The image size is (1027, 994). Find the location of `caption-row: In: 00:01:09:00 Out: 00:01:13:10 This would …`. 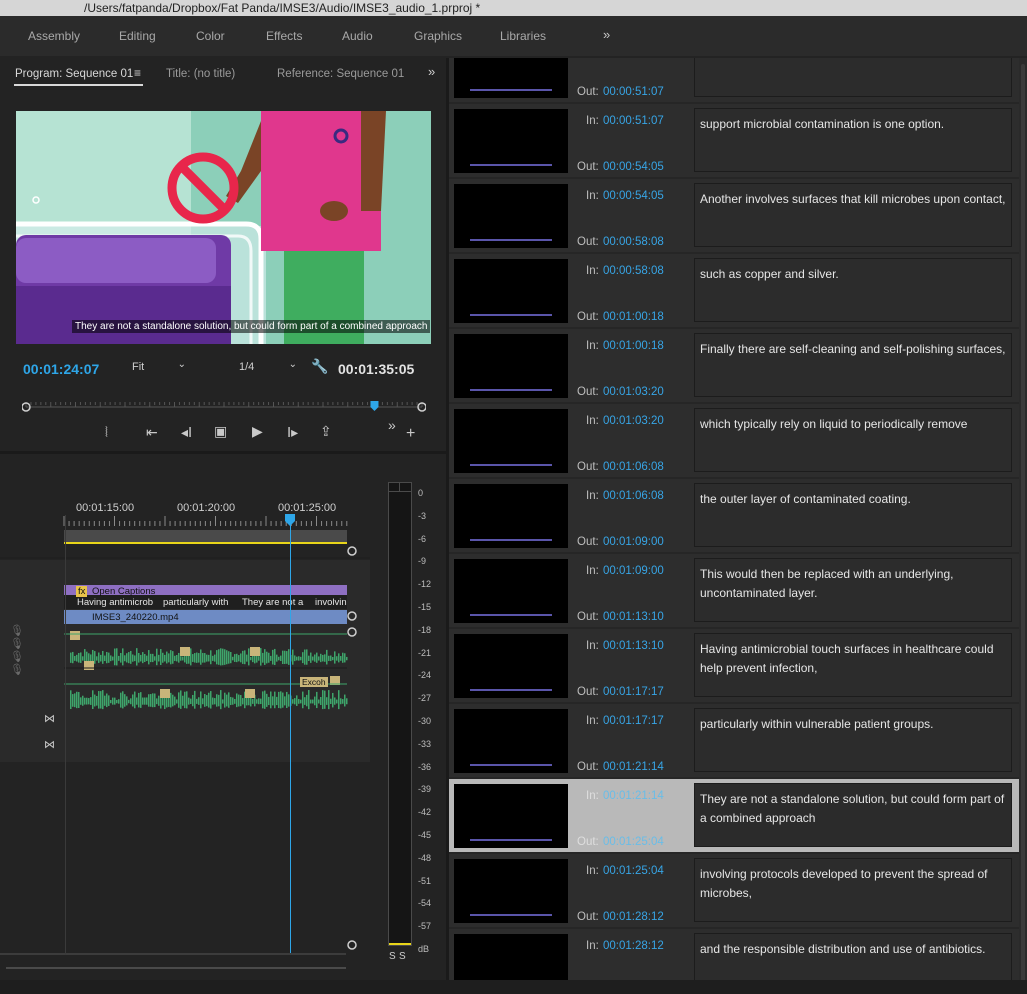

caption-row: In: 00:01:09:00 Out: 00:01:13:10 This would … is located at coordinates (734, 590).